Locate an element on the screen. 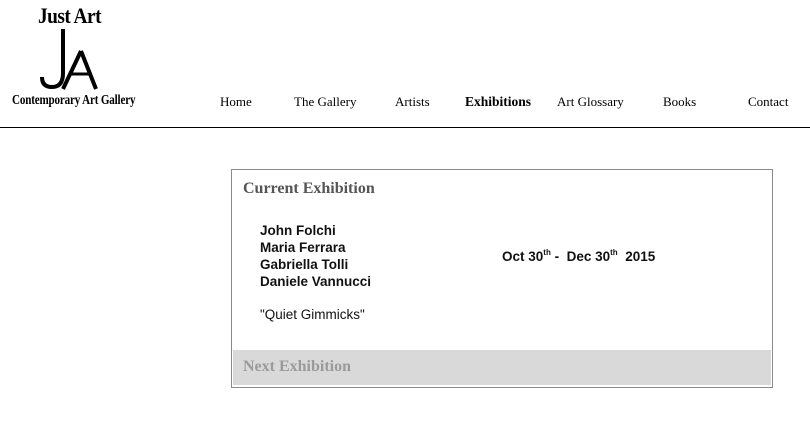 The width and height of the screenshot is (810, 438). logo-top-text: Just Art is located at coordinates (70, 15).